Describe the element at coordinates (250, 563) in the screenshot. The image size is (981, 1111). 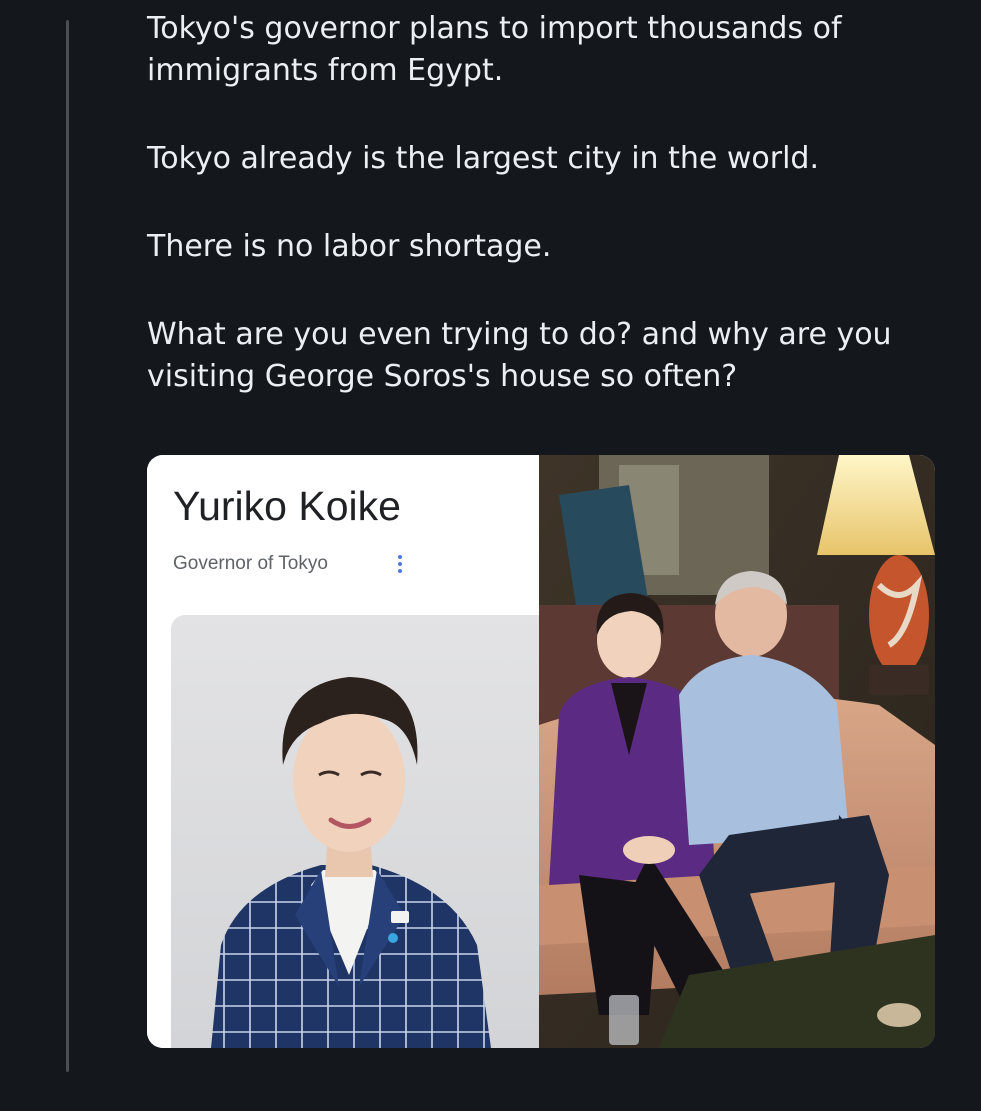
I see `person-title: Governor of Tokyo` at that location.